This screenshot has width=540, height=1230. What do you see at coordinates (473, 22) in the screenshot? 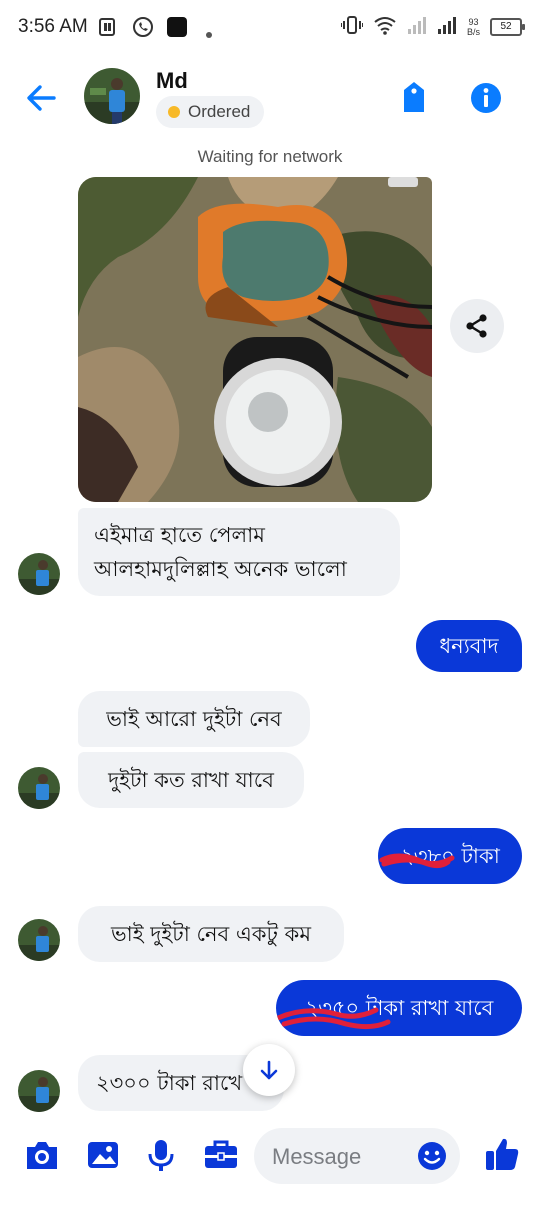
I see `network-speed-value: 93` at bounding box center [473, 22].